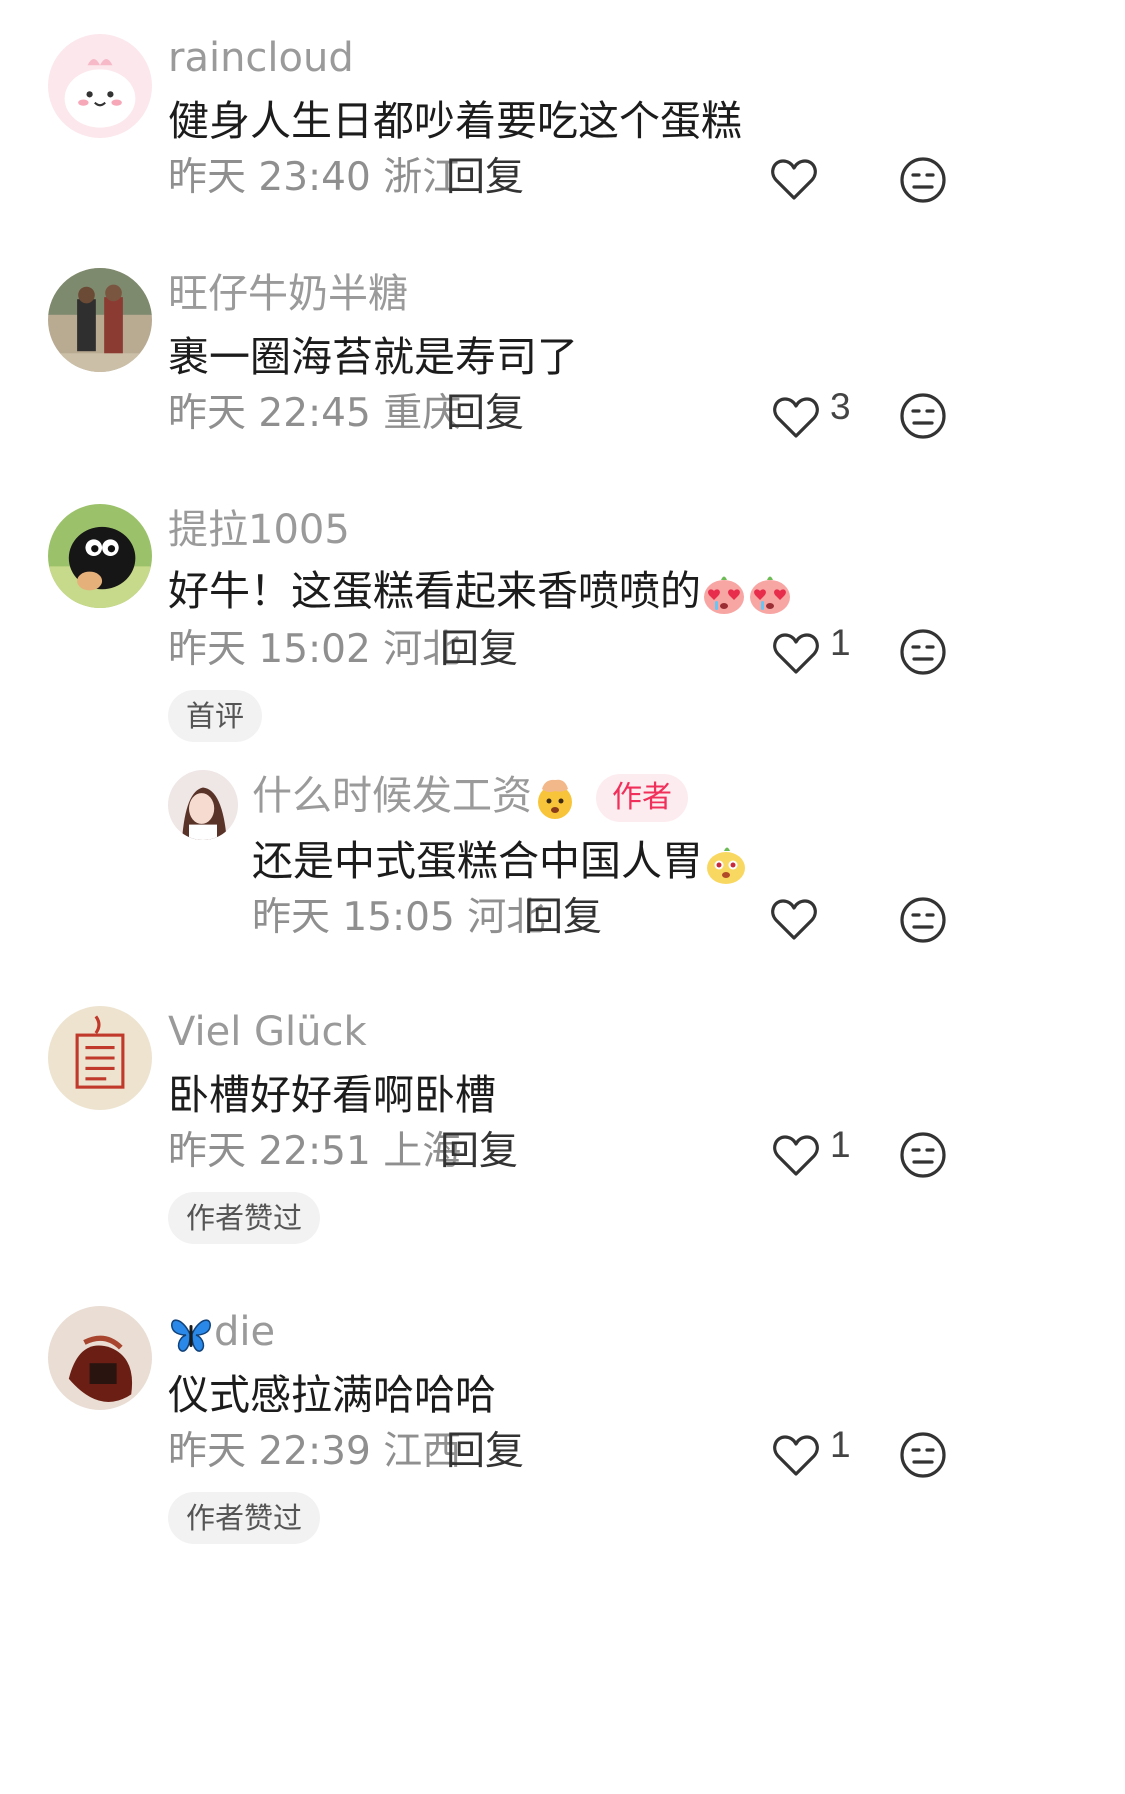 The height and width of the screenshot is (1794, 1125). What do you see at coordinates (726, 864) in the screenshot?
I see `sticker-face-icon` at bounding box center [726, 864].